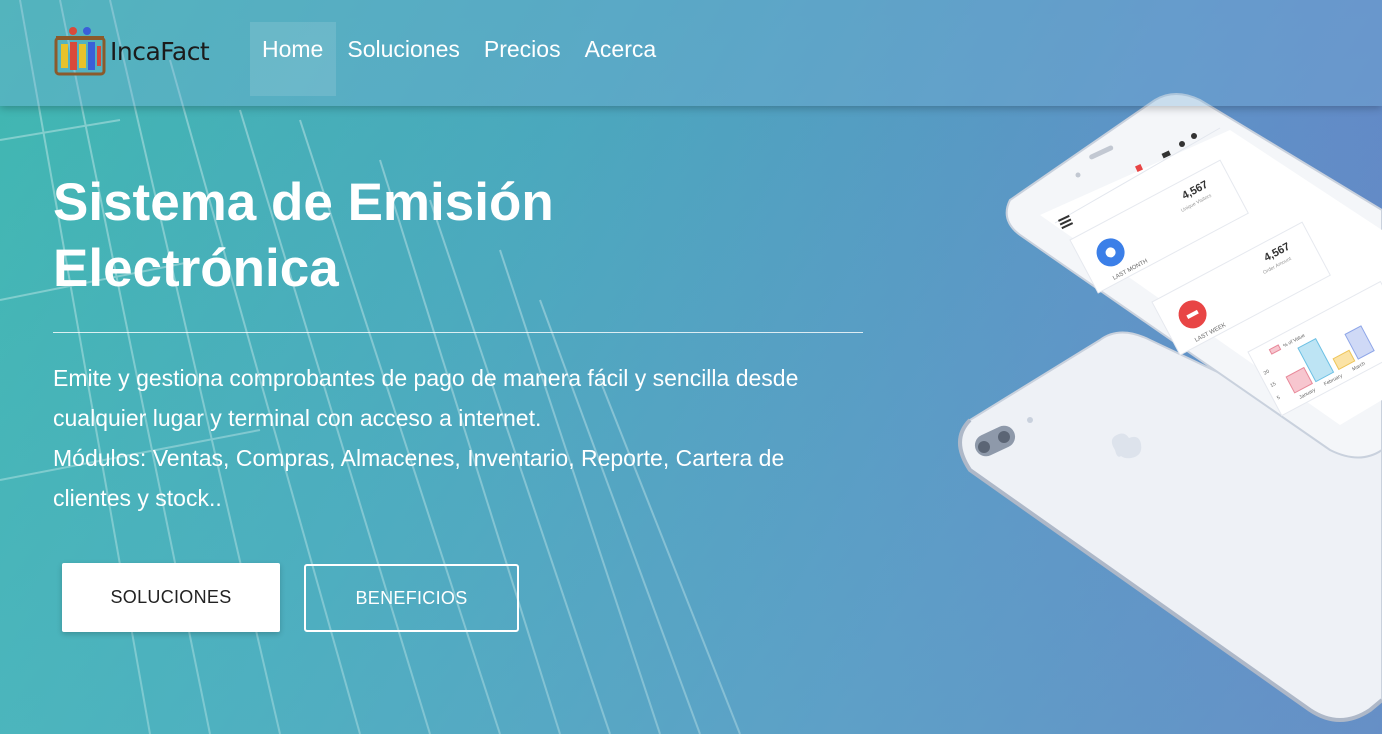  I want to click on brand-logo-link: IncaFact, so click(131, 51).